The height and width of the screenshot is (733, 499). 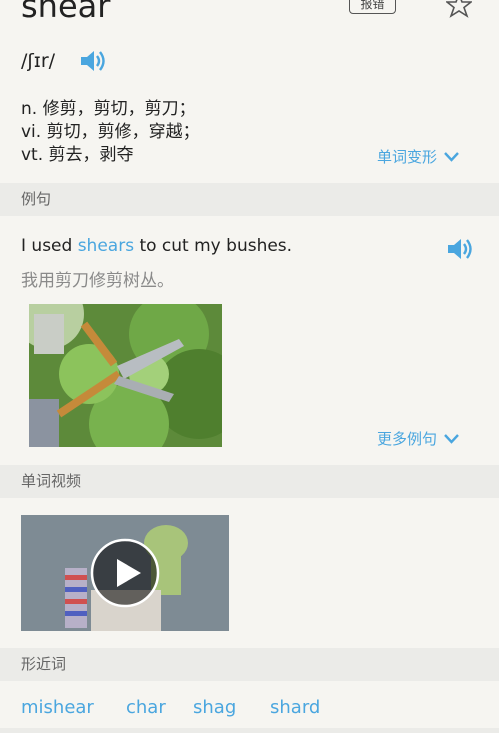 What do you see at coordinates (32, 155) in the screenshot?
I see `part-of-speech: vt.` at bounding box center [32, 155].